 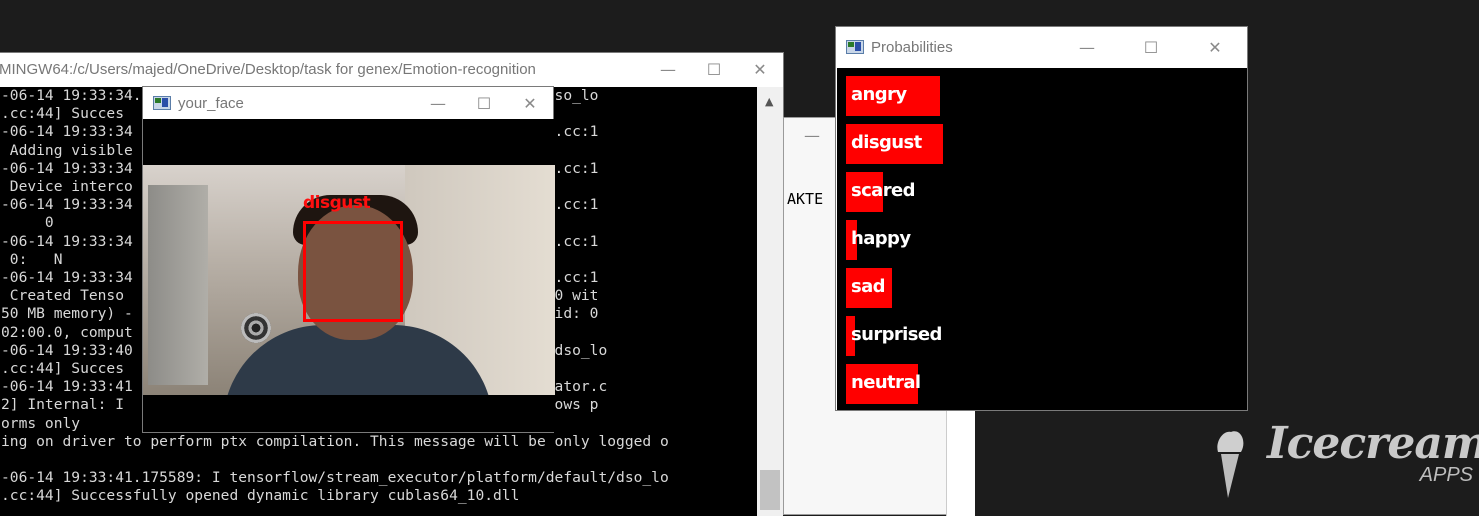 What do you see at coordinates (881, 238) in the screenshot?
I see `probability-label-happy: happy` at bounding box center [881, 238].